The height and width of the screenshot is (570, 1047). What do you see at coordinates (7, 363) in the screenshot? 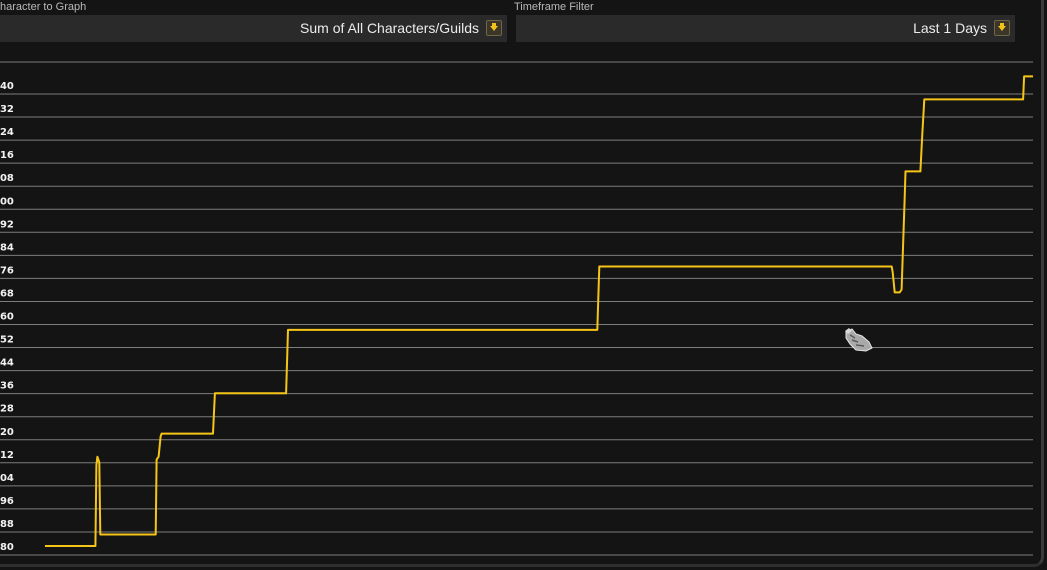
I see `y-tick-label: 344` at bounding box center [7, 363].